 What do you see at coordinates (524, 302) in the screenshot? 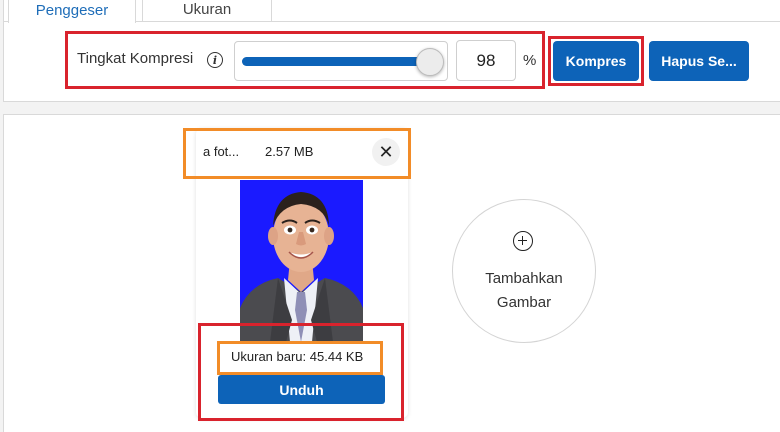
I see `add-image-label-line2: Gambar` at bounding box center [524, 302].